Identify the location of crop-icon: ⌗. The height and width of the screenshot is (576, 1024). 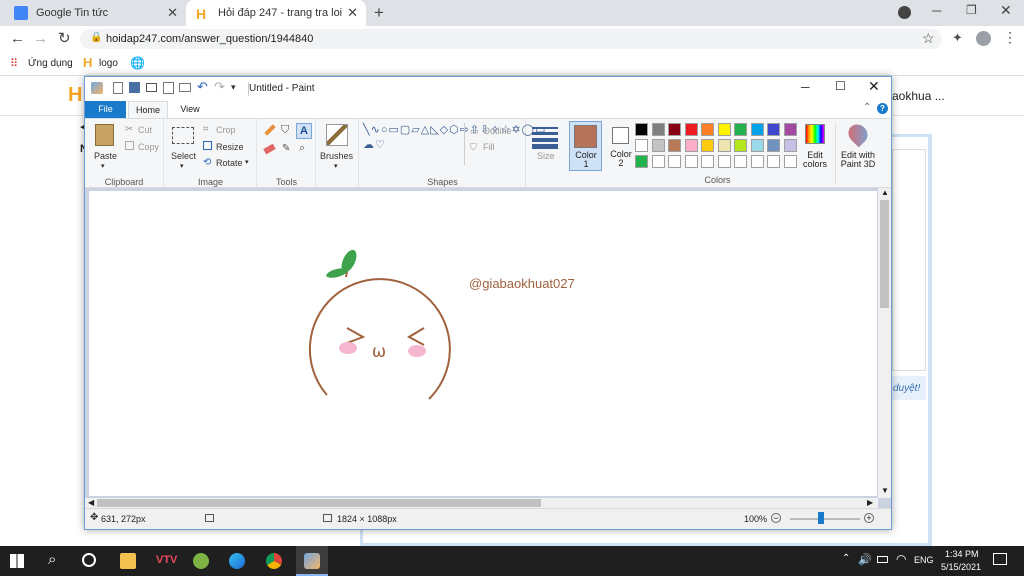
(206, 129).